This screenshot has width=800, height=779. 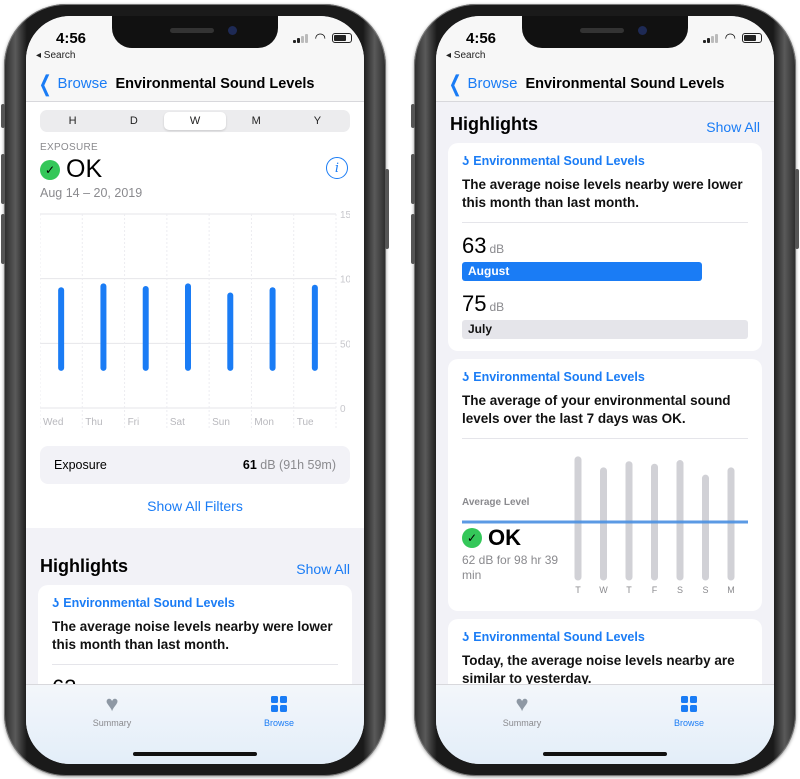 What do you see at coordinates (504, 537) in the screenshot?
I see `average-status: OK` at bounding box center [504, 537].